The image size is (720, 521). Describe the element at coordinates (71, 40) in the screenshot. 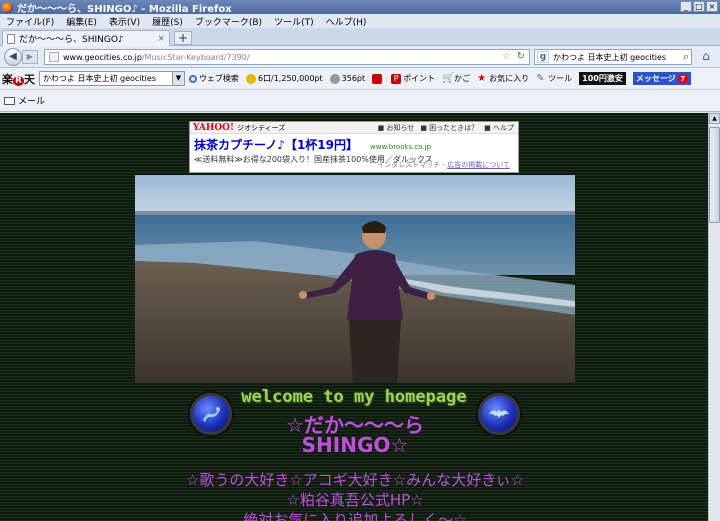

I see `tab-label: だか～～～ら、SHINGO♪` at that location.